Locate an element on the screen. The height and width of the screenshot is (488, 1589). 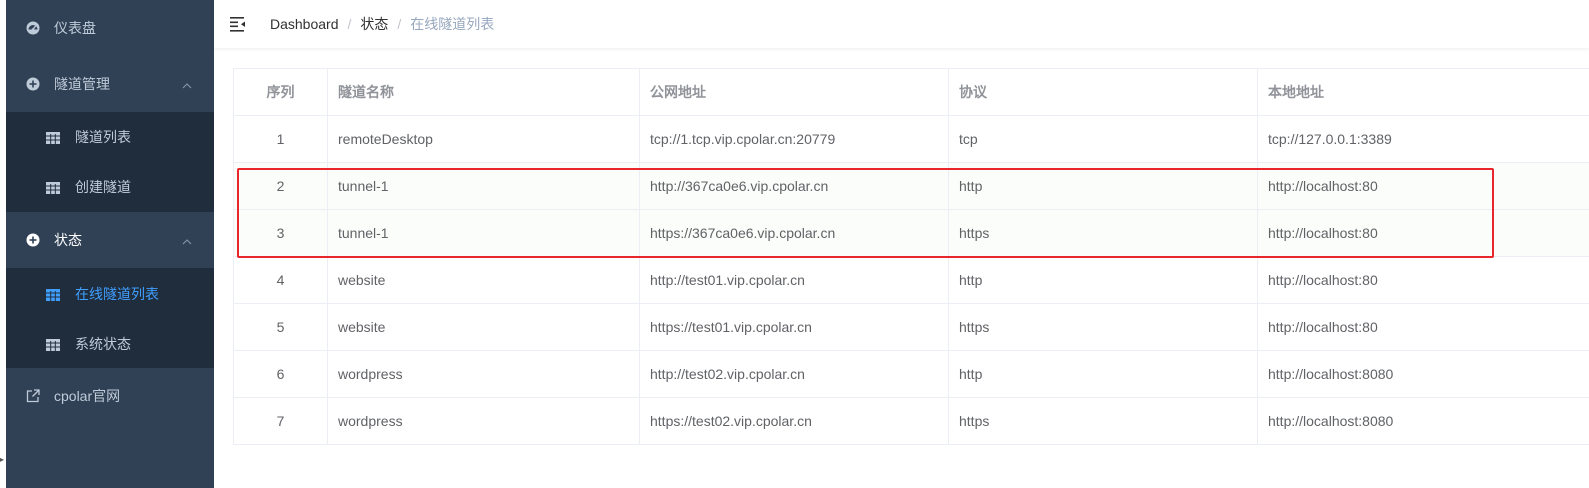
hamburger-icon is located at coordinates (238, 24).